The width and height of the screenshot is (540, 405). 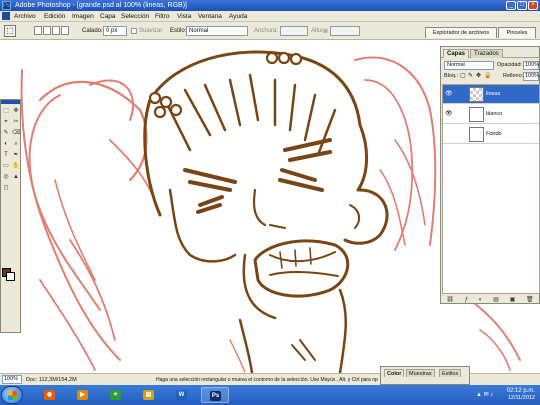 What do you see at coordinates (135, 16) in the screenshot?
I see `menu-seleccion: Selección` at bounding box center [135, 16].